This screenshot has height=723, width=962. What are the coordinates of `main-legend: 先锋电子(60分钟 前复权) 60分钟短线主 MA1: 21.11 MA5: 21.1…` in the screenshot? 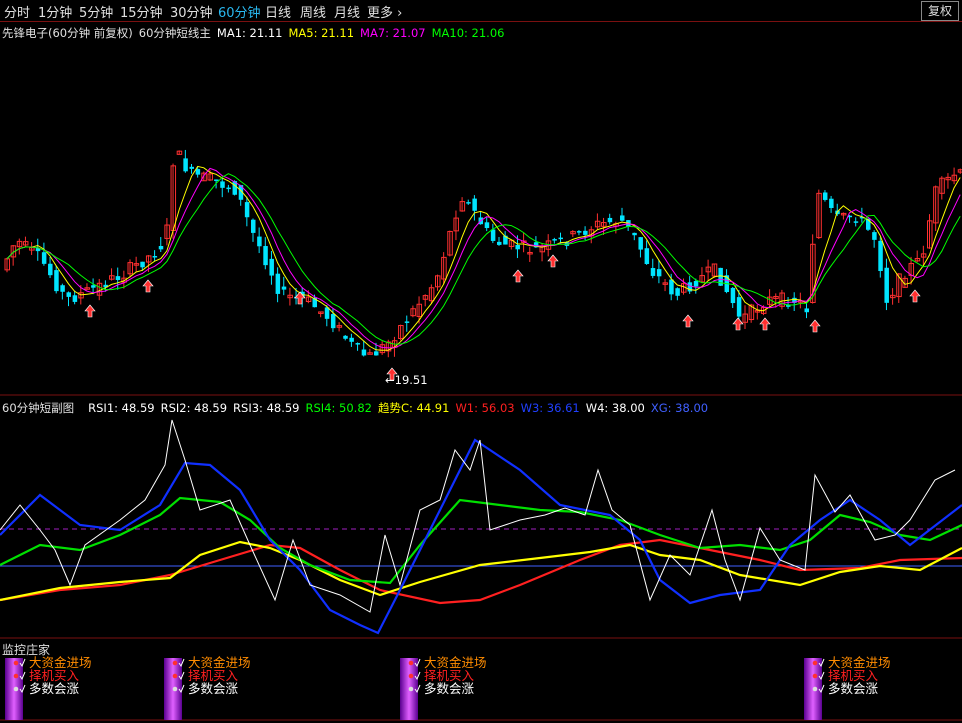 It's located at (256, 33).